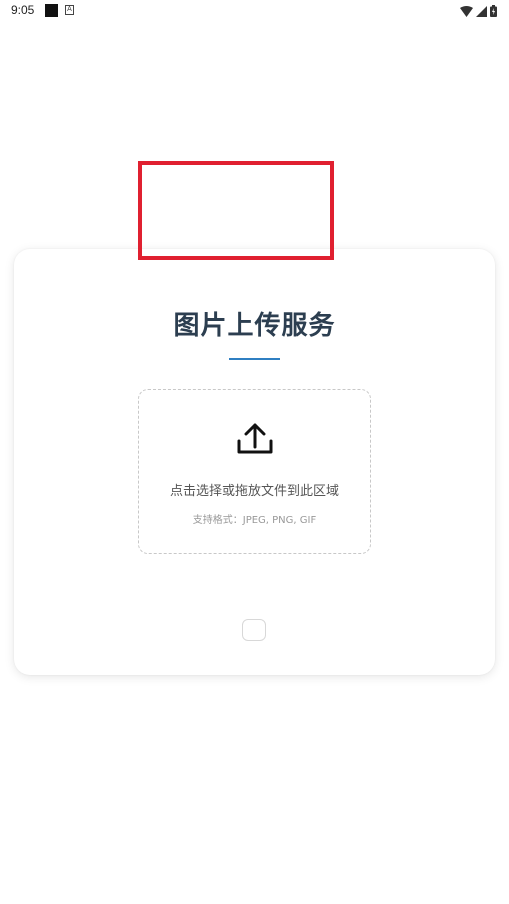  Describe the element at coordinates (481, 11) in the screenshot. I see `signal-icon` at that location.